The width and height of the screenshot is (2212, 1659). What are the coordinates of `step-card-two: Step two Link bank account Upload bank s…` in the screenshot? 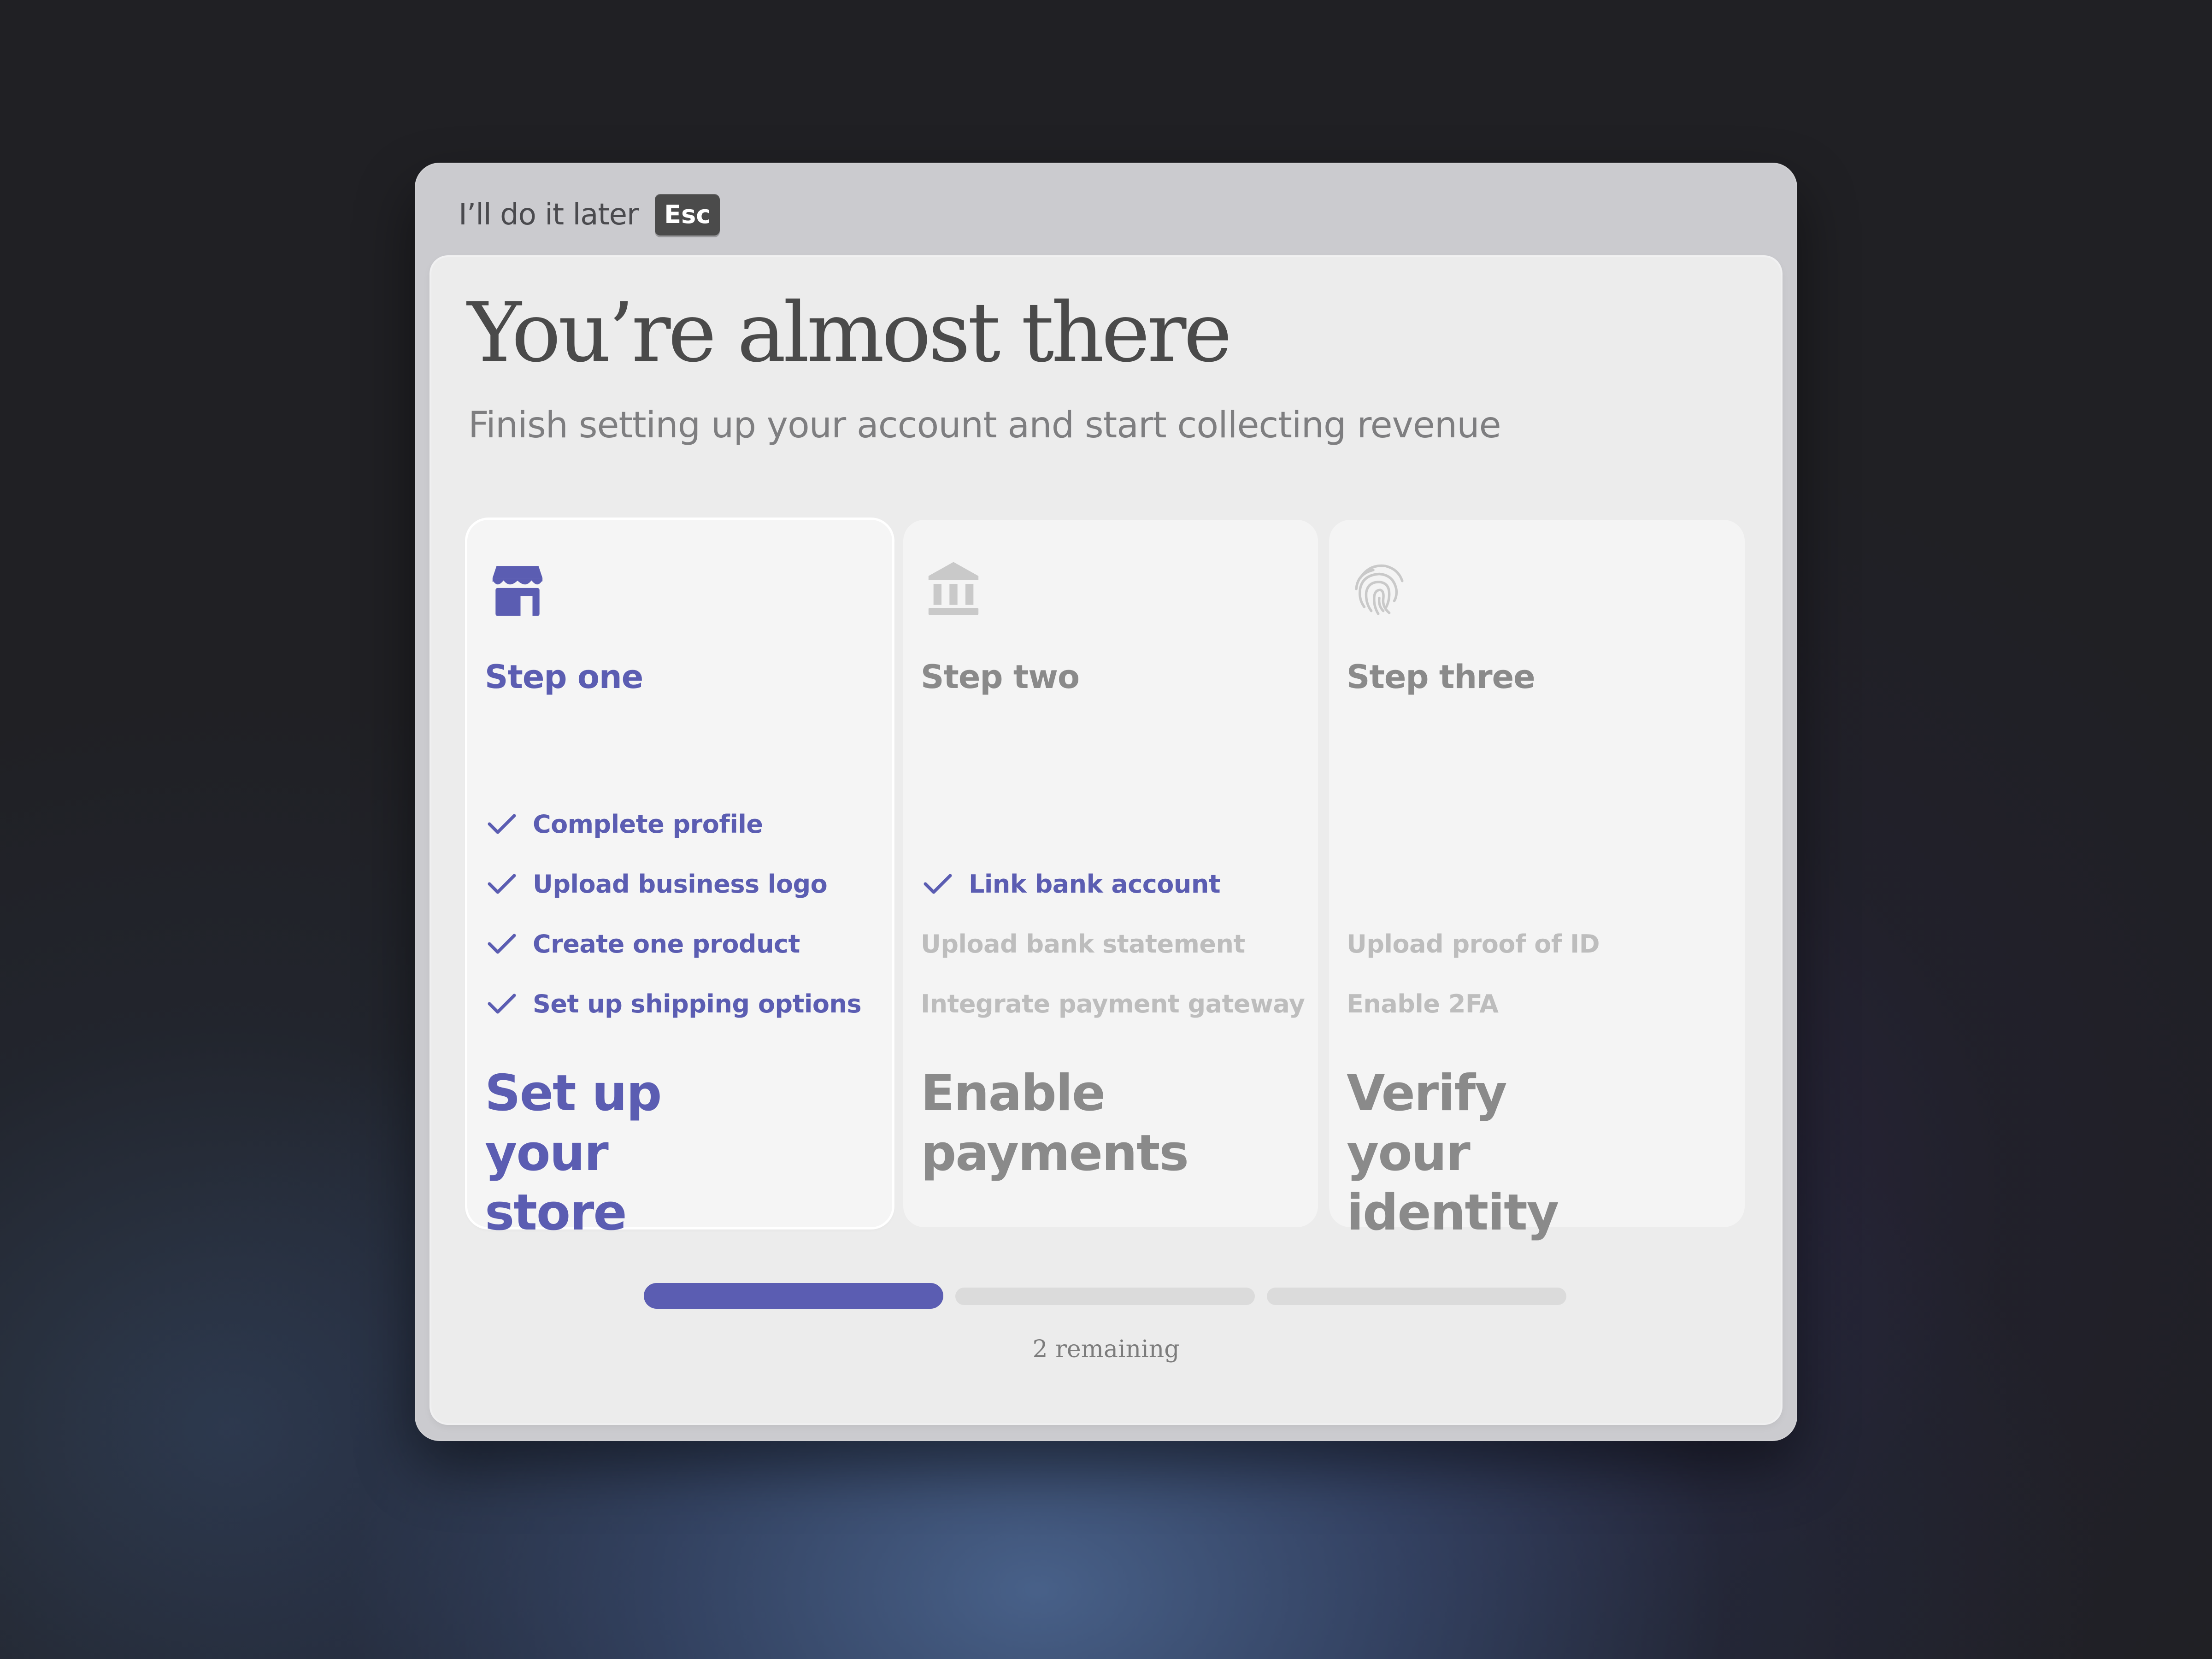 It's located at (1110, 873).